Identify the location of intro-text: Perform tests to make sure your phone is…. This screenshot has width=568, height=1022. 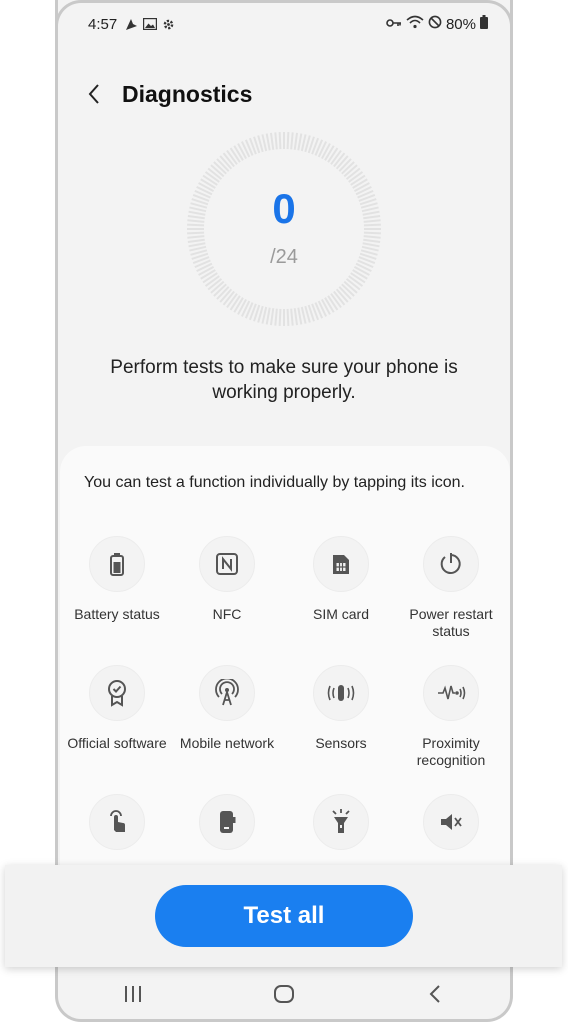
(284, 380).